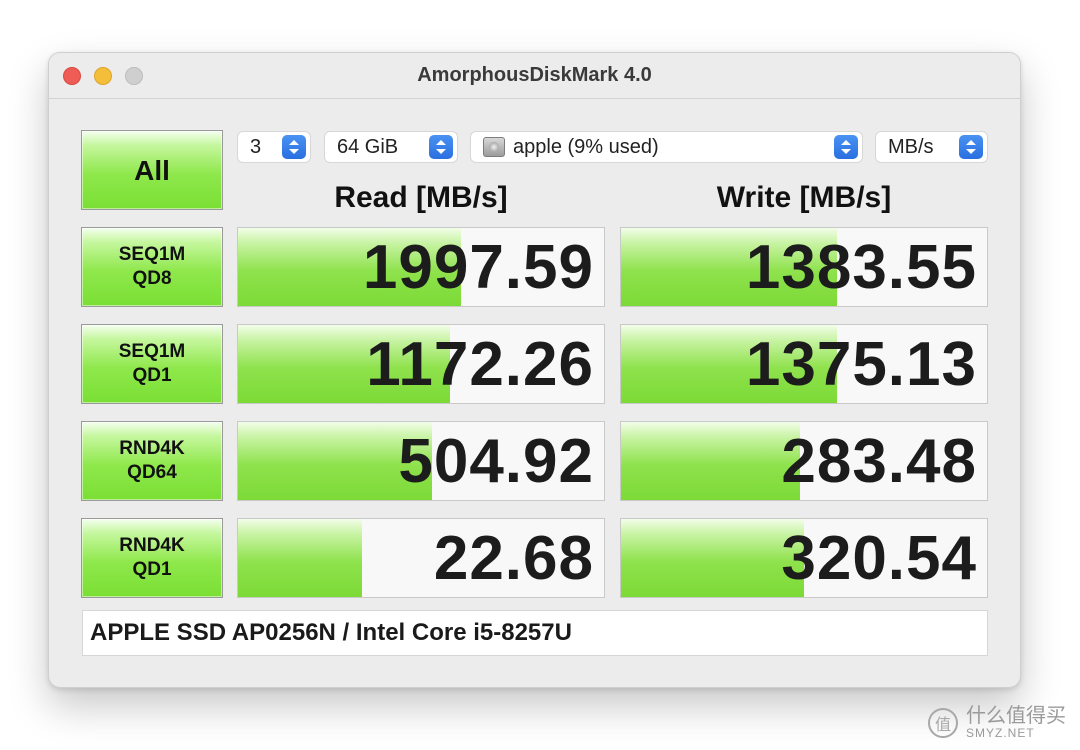 The width and height of the screenshot is (1080, 750). I want to click on run-rnd4k-qd64-button: RND4K QD64, so click(152, 461).